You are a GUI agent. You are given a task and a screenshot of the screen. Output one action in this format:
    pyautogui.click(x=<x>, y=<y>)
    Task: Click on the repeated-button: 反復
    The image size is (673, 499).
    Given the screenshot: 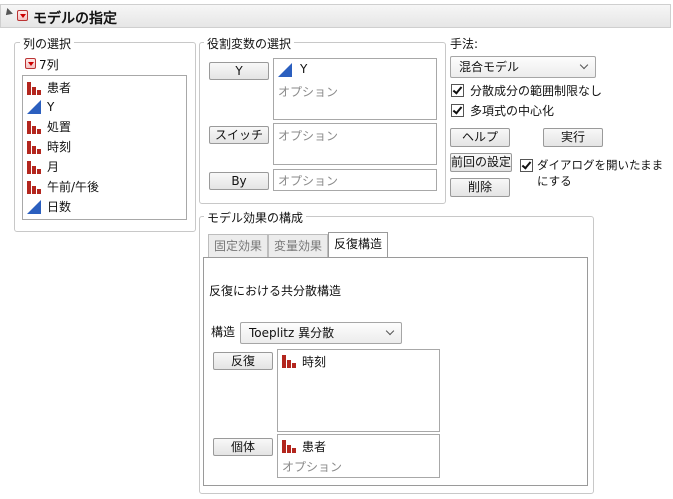 What is the action you would take?
    pyautogui.click(x=243, y=361)
    